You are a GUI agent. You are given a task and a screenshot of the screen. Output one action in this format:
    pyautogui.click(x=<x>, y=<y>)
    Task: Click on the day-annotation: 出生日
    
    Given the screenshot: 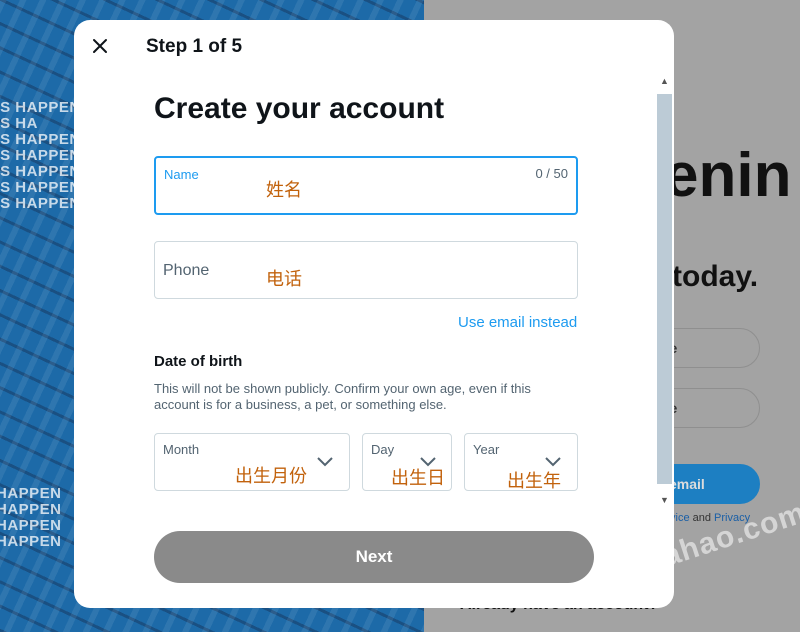 What is the action you would take?
    pyautogui.click(x=418, y=478)
    